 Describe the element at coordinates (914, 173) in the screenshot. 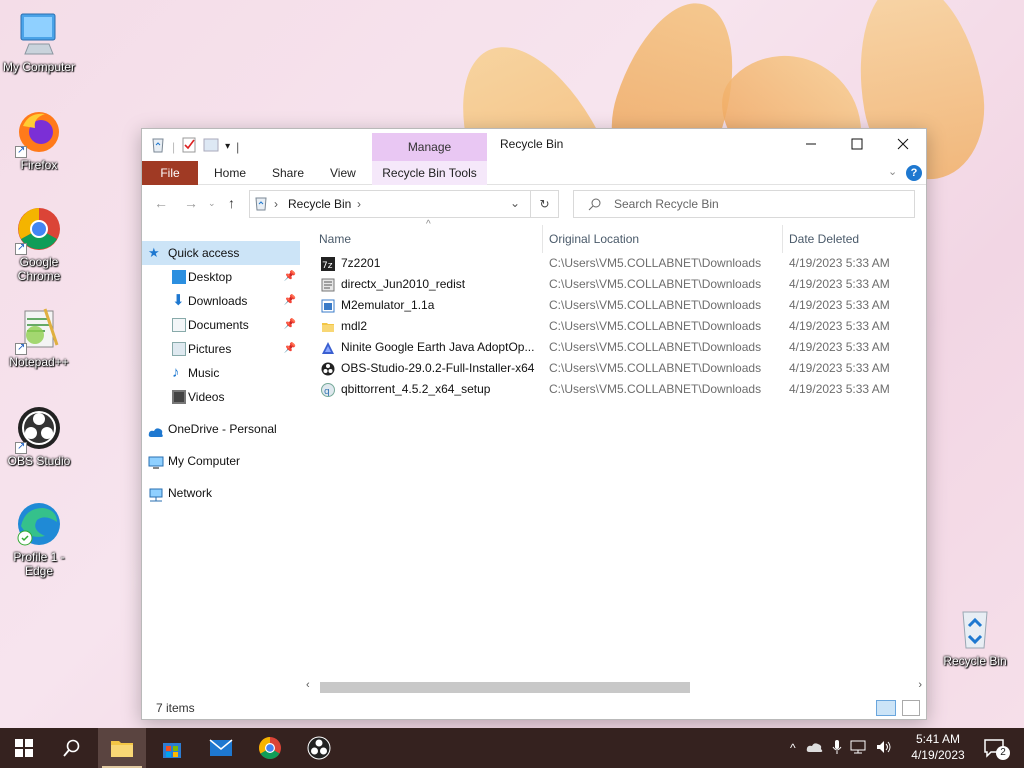

I see `help-icon: ?` at that location.